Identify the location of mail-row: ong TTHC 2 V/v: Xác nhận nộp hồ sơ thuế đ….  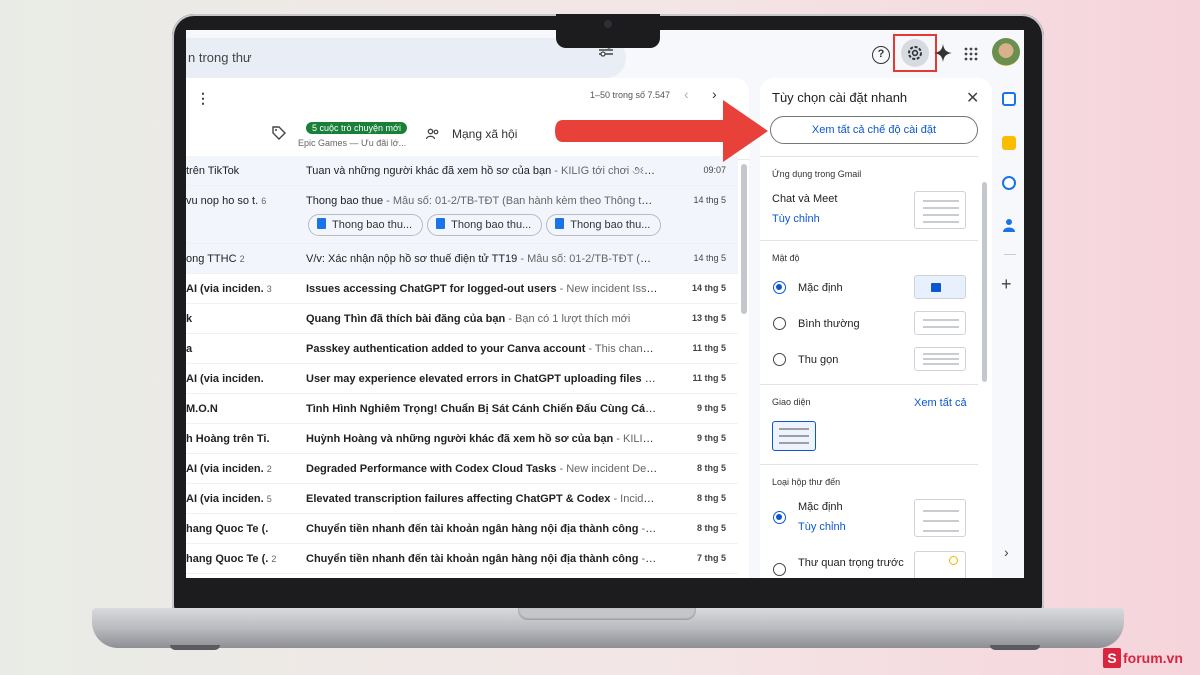
(462, 259).